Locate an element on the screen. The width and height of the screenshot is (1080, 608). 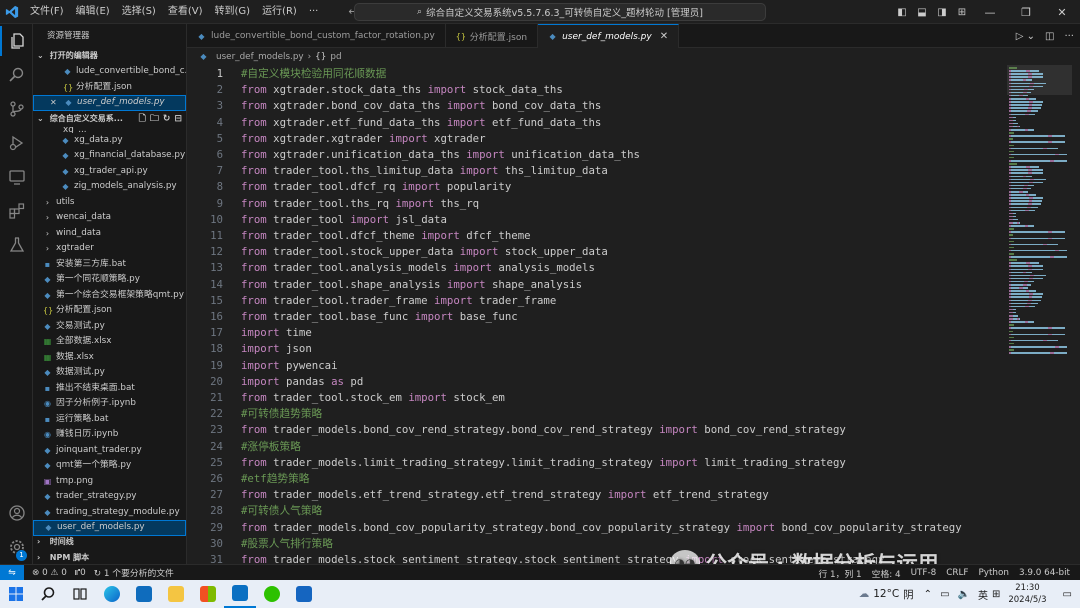
code-line: 10 from trader_tool import jsl_data is located at coordinates (597, 220).